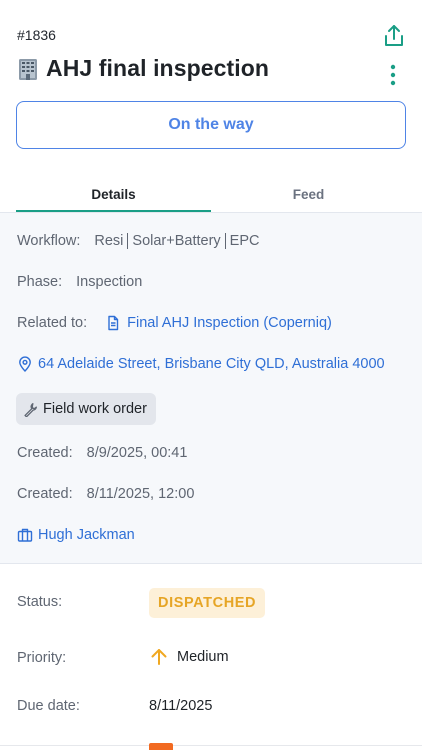  What do you see at coordinates (40, 282) in the screenshot?
I see `phase-label: Phase:` at bounding box center [40, 282].